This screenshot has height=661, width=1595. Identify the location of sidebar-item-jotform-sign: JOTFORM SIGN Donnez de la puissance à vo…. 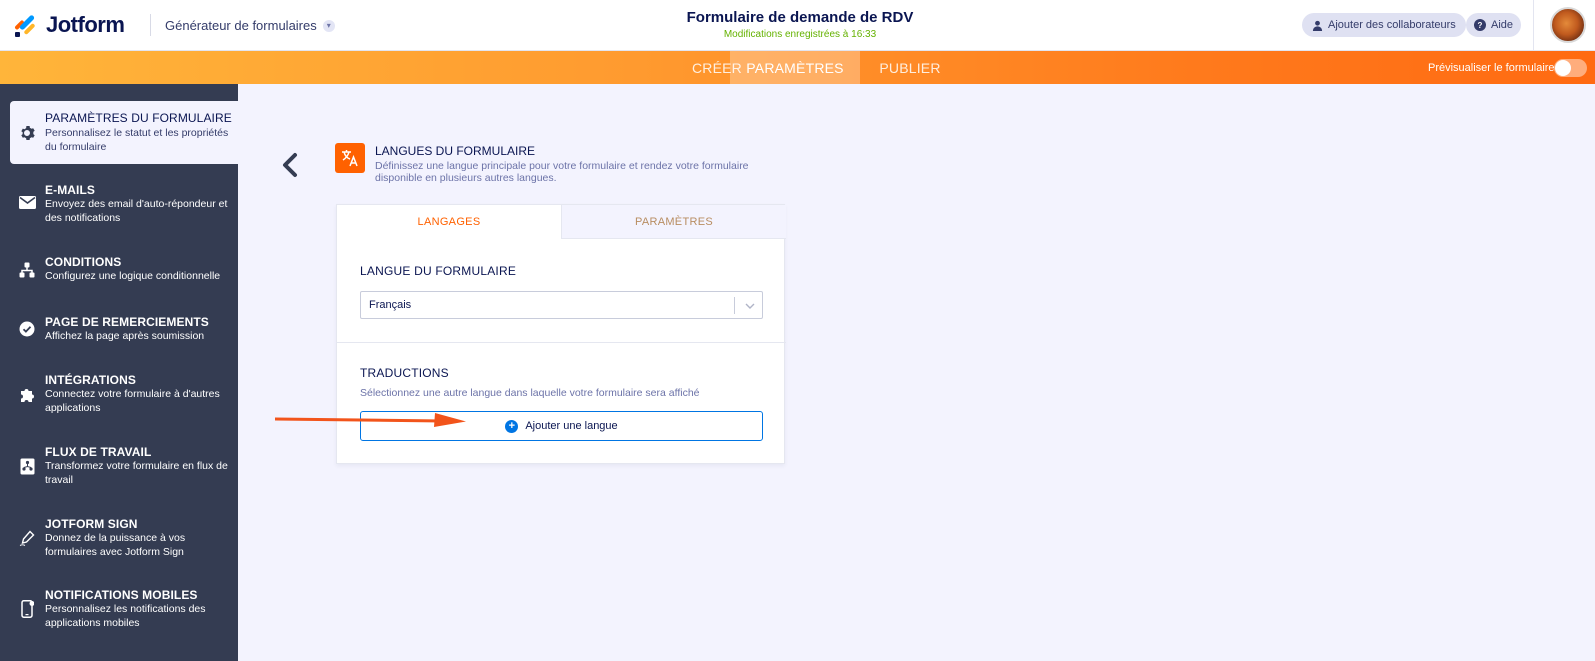
(119, 540).